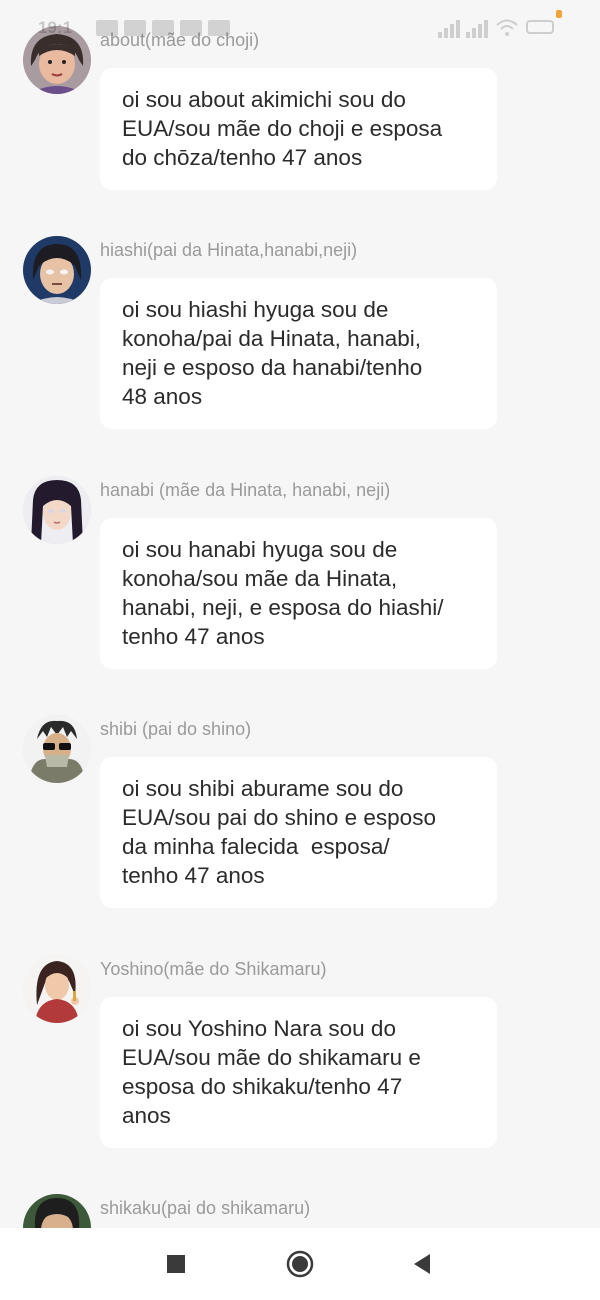  What do you see at coordinates (213, 969) in the screenshot?
I see `sender-name: Yoshino(mãe do Shikamaru)` at bounding box center [213, 969].